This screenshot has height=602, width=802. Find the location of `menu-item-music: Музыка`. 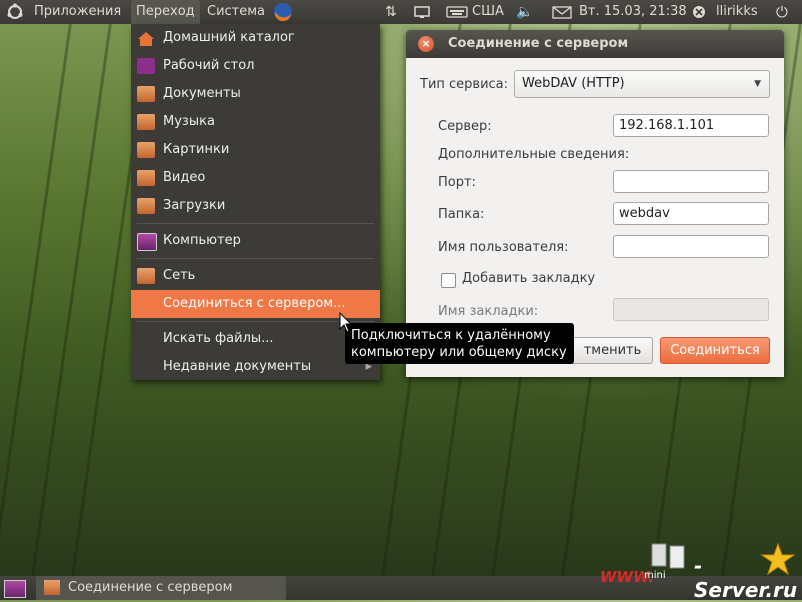

menu-item-music: Музыка is located at coordinates (255, 122).